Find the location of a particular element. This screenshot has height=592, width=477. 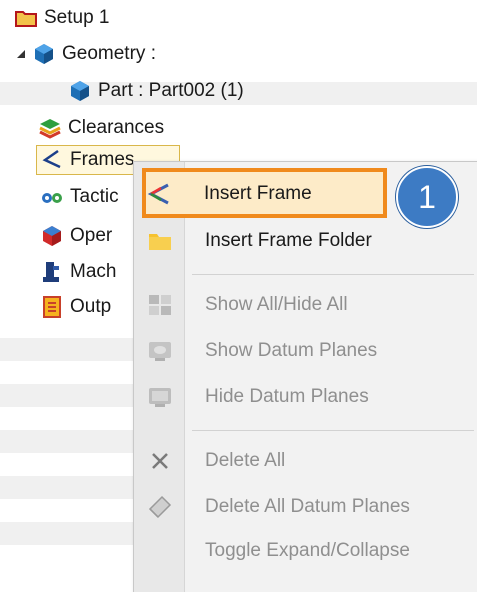

show-datum-planes-icon is located at coordinates (160, 351).